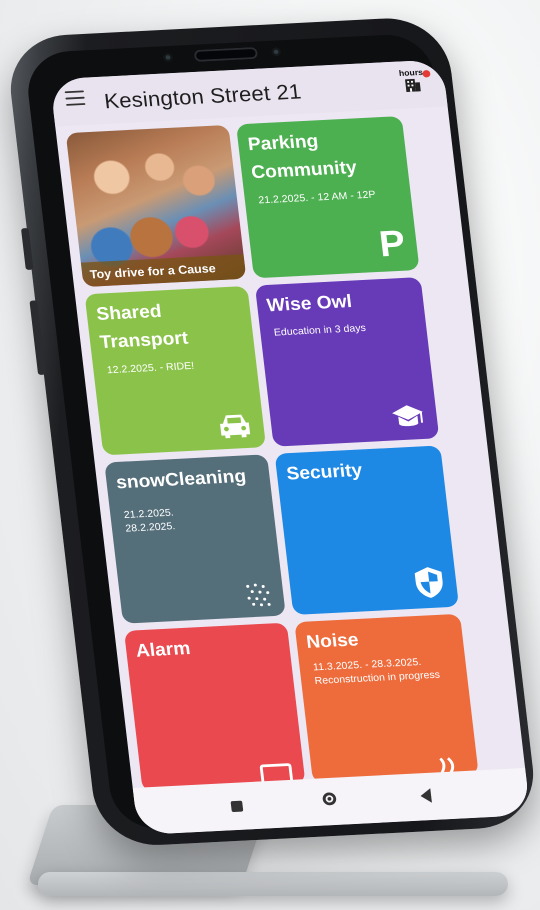  I want to click on tile-snow-cleaning: snowCleaning 21.2.2025. 28.2.2025., so click(195, 539).